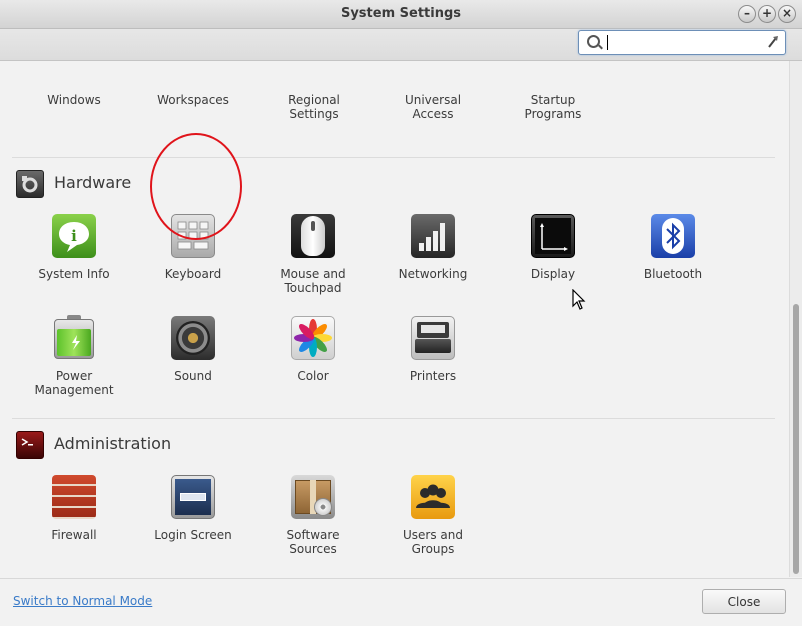 The width and height of the screenshot is (802, 626). I want to click on item-label: Networking, so click(433, 274).